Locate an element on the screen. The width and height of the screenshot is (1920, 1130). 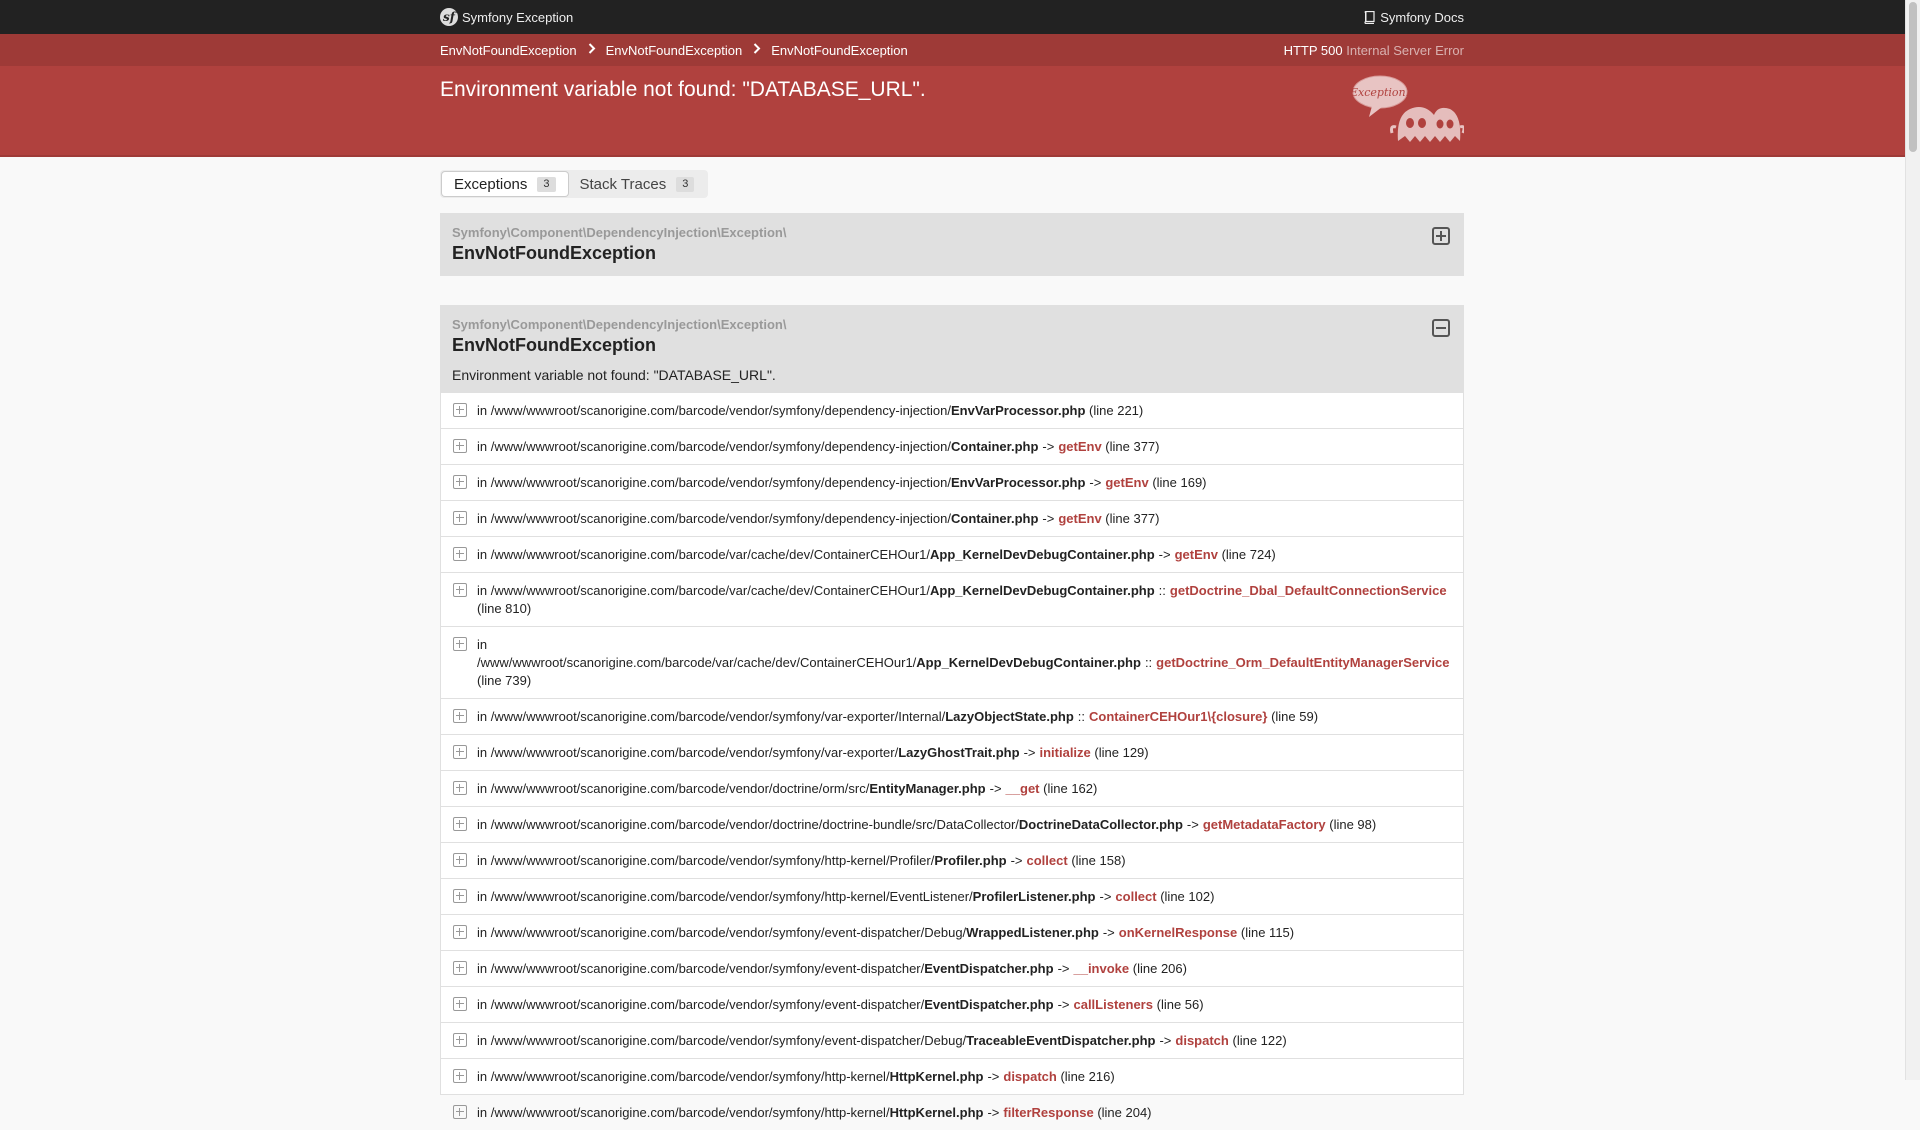
scrollbar-thumb is located at coordinates (1913, 77).